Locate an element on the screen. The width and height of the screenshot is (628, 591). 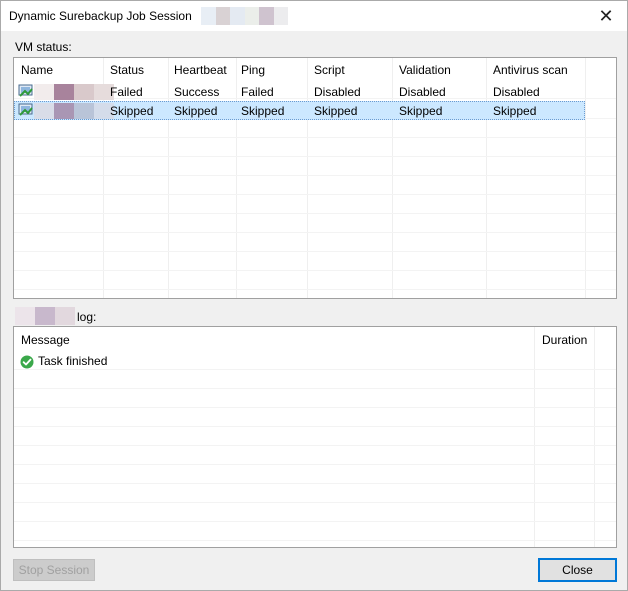
vm-ping-cell: Failed is located at coordinates (257, 92).